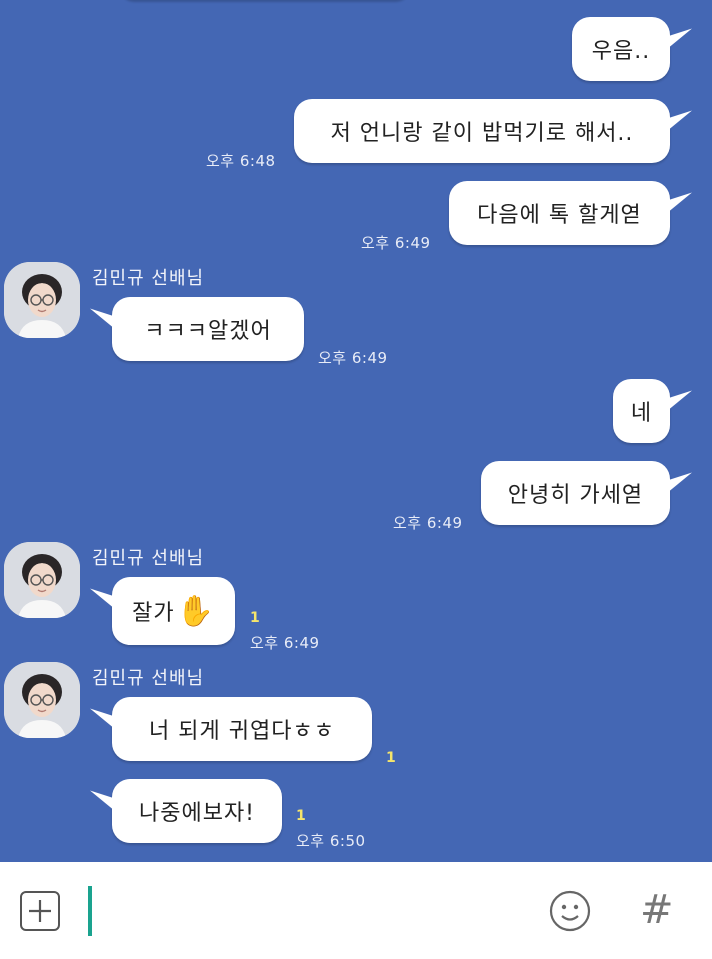  I want to click on message-bubble-received: 너 되게 귀엽다ㅎㅎ, so click(242, 729).